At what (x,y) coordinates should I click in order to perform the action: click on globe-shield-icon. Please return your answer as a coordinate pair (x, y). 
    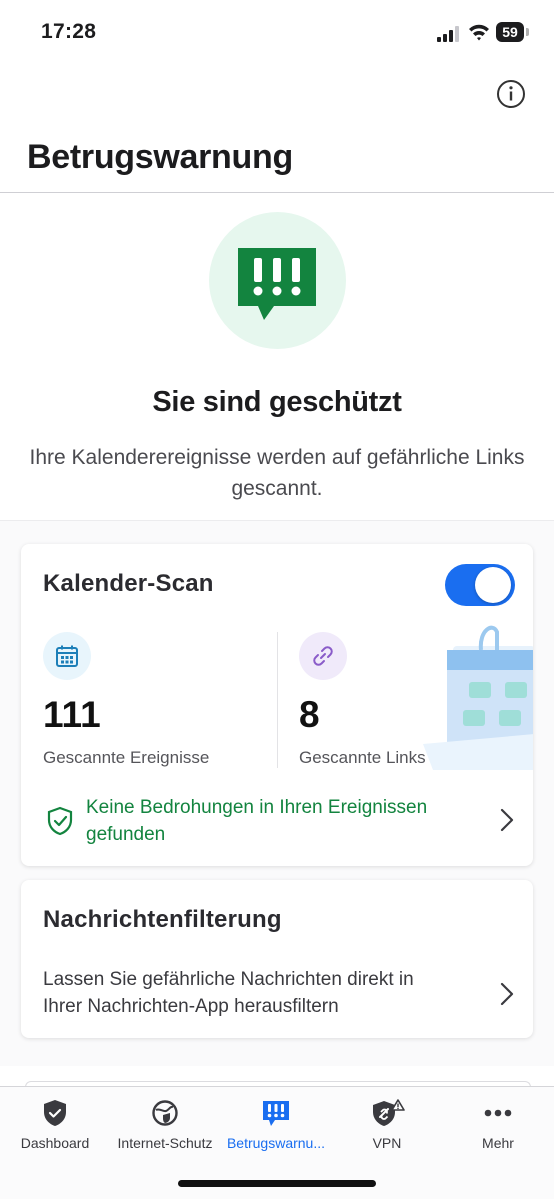
    Looking at the image, I should click on (165, 1113).